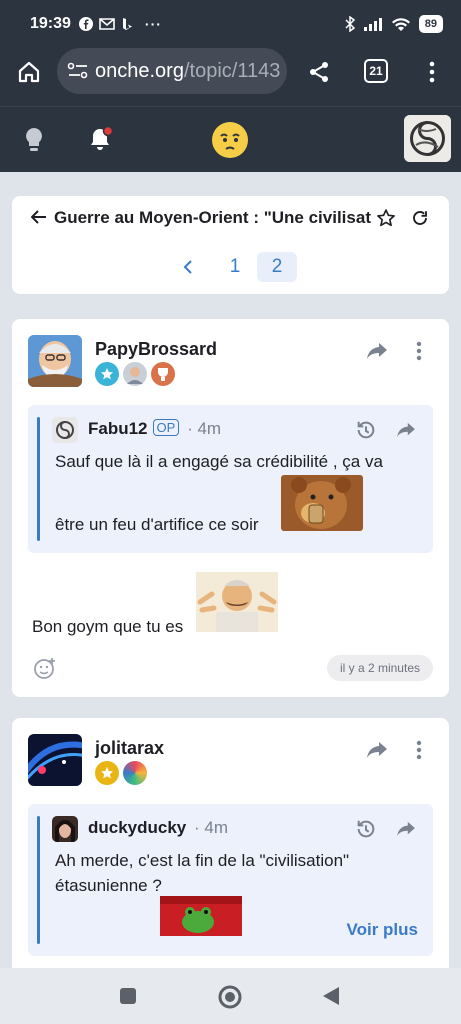  Describe the element at coordinates (427, 138) in the screenshot. I see `user-avatar` at that location.